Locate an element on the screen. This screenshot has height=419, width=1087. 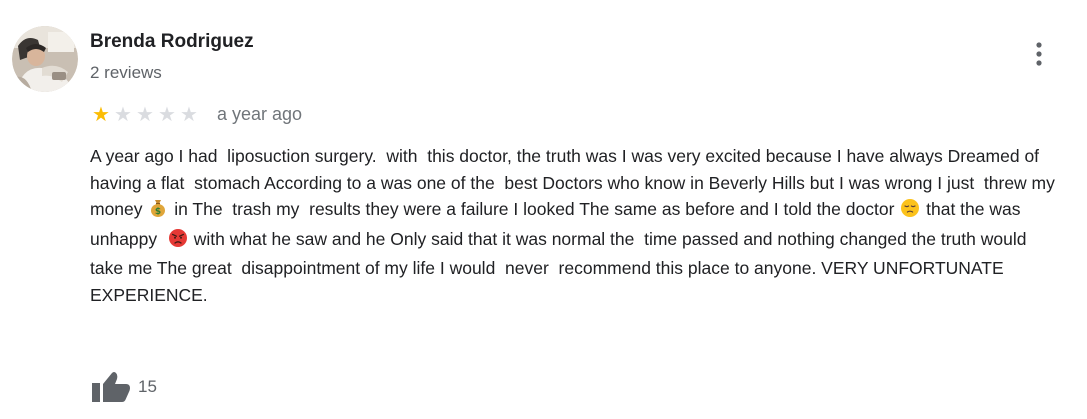
thumbs-up-icon is located at coordinates (111, 387).